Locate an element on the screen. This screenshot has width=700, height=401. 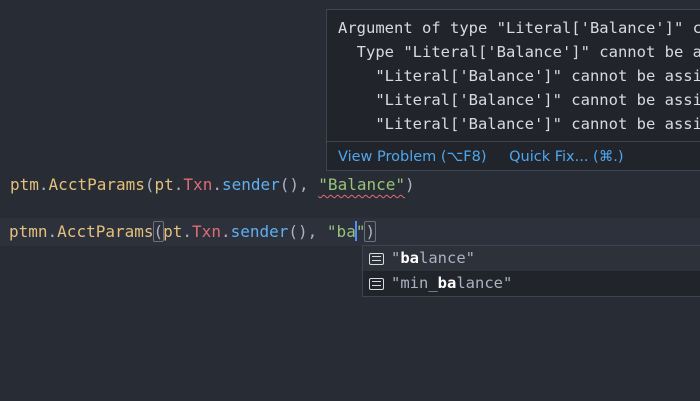
error-string-literal: "Balance" is located at coordinates (361, 184).